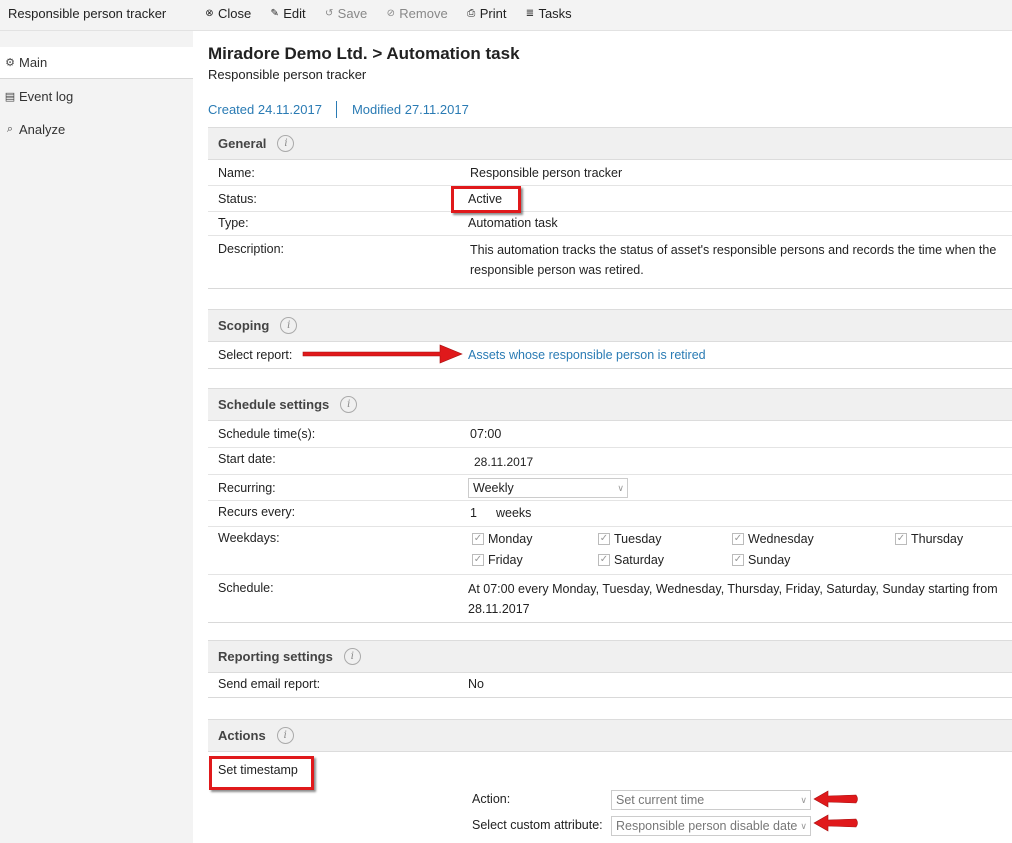  Describe the element at coordinates (227, 13) in the screenshot. I see `close-button: ⊗ Close` at that location.